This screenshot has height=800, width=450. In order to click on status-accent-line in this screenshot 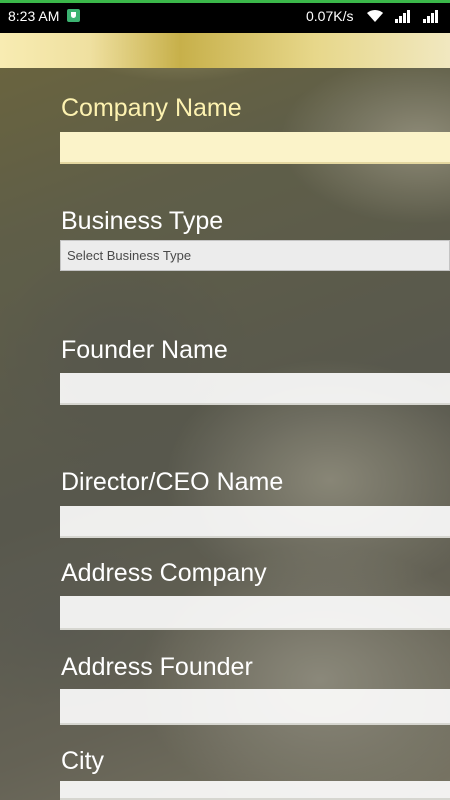, I will do `click(225, 1)`.